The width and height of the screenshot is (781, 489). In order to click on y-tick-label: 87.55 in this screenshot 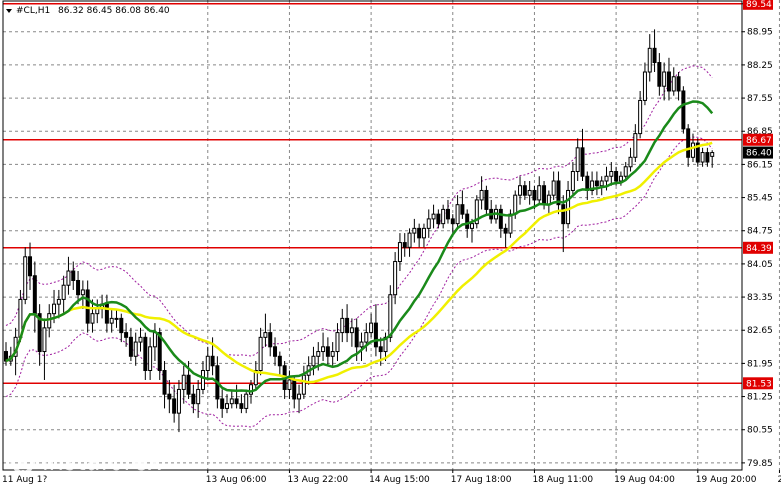, I will do `click(760, 99)`.